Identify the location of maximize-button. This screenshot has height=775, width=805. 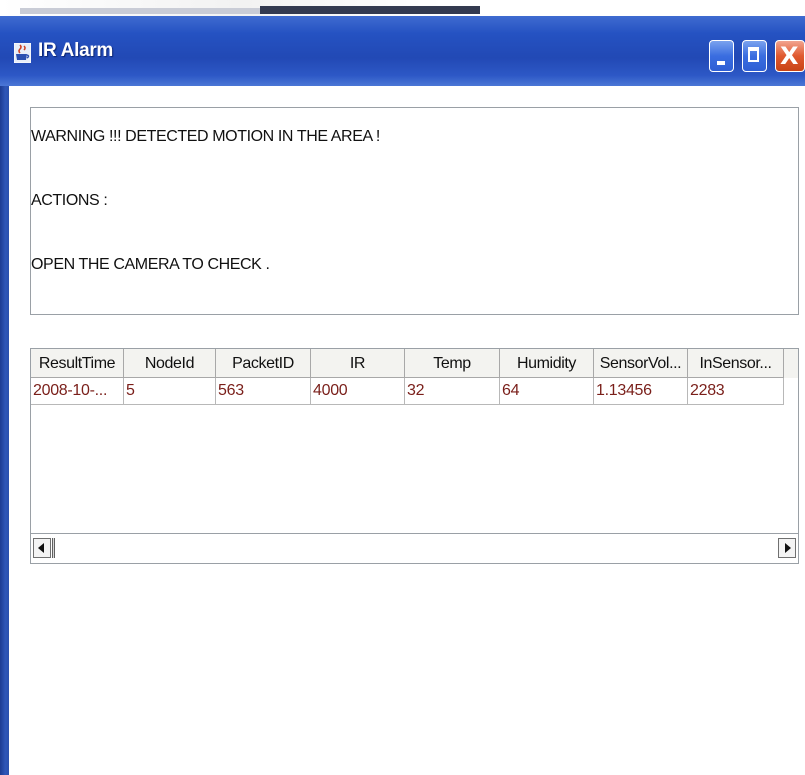
(754, 56).